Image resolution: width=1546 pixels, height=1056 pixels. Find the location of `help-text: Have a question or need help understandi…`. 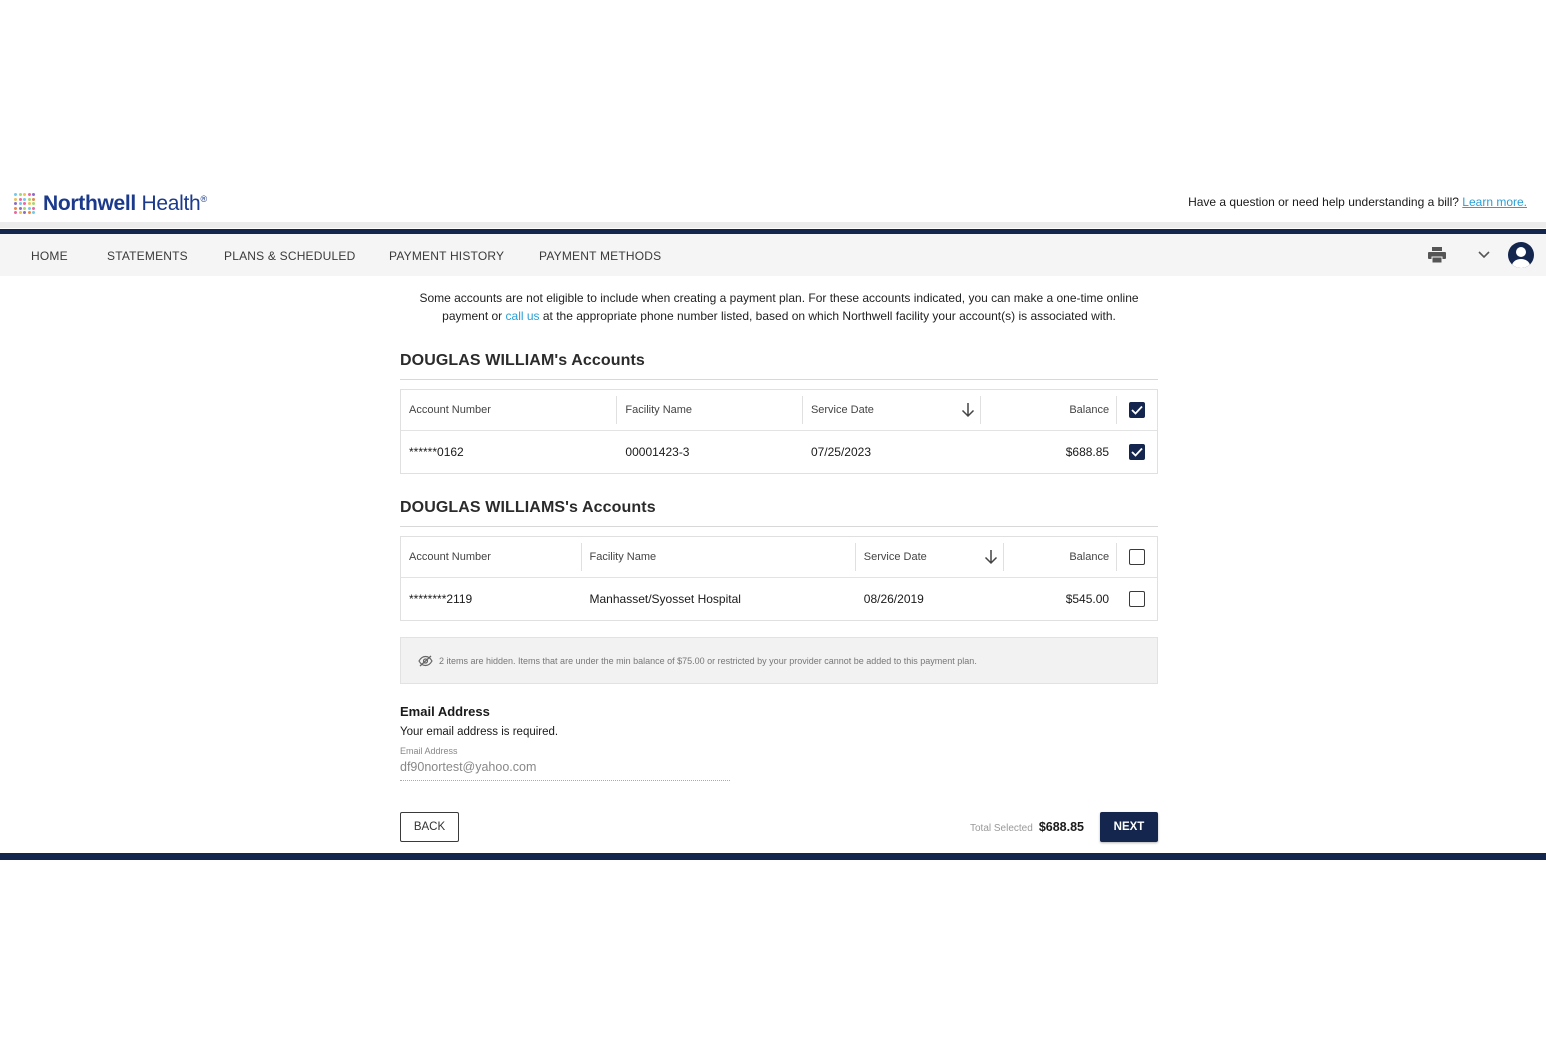

help-text: Have a question or need help understandi… is located at coordinates (1357, 202).